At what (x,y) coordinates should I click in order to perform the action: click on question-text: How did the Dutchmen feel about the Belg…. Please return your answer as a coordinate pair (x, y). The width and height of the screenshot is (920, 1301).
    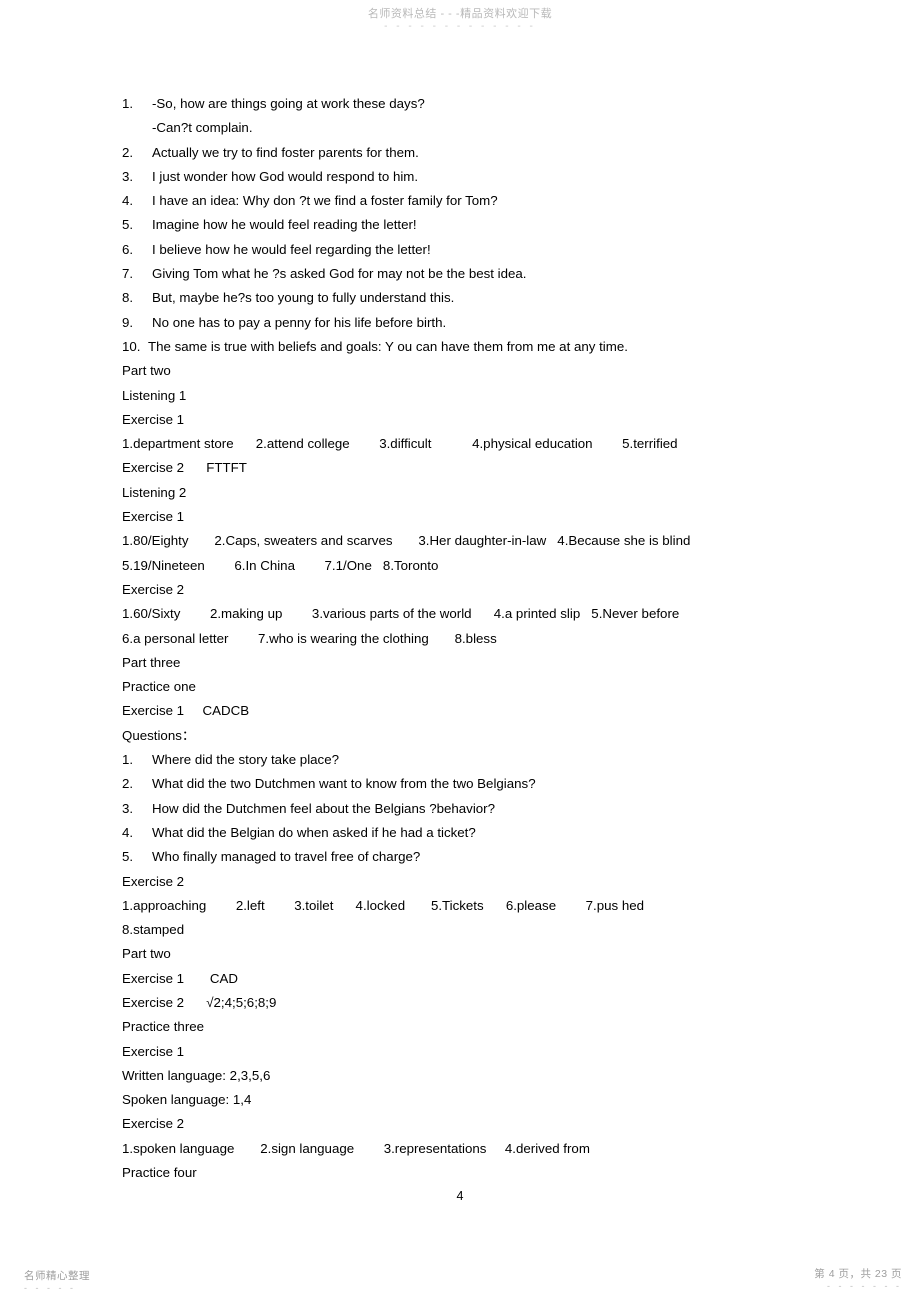
    Looking at the image, I should click on (323, 808).